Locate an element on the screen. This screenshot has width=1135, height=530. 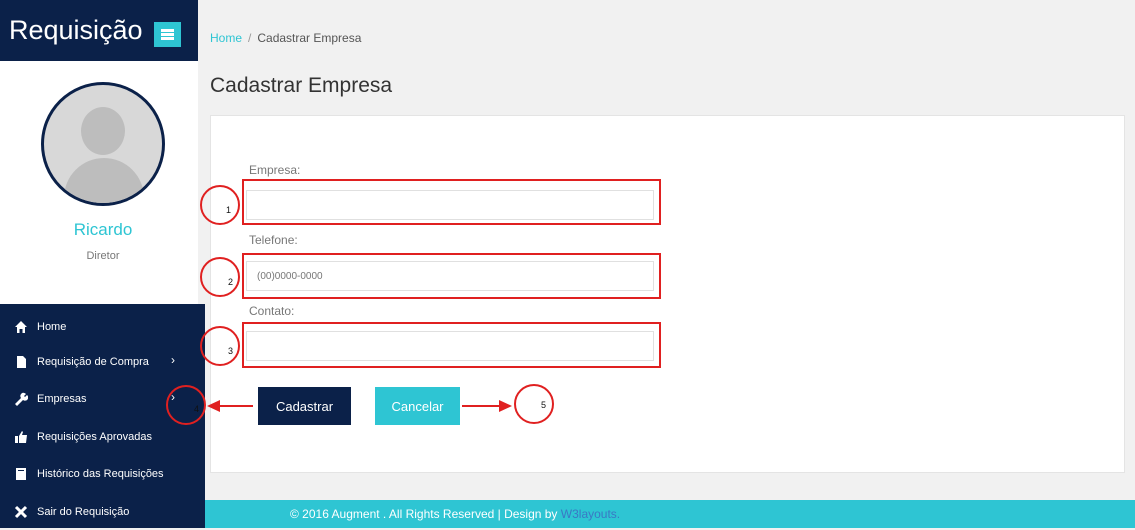
annotation-callout-2: 2 is located at coordinates (220, 277).